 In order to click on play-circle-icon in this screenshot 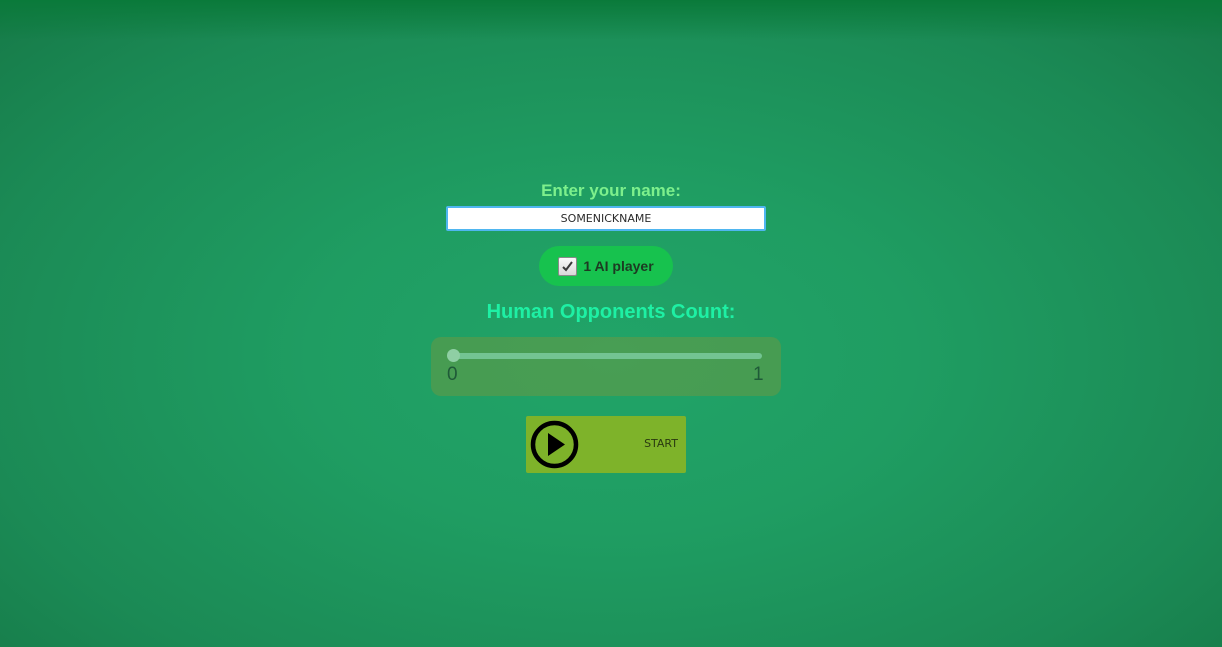, I will do `click(554, 444)`.